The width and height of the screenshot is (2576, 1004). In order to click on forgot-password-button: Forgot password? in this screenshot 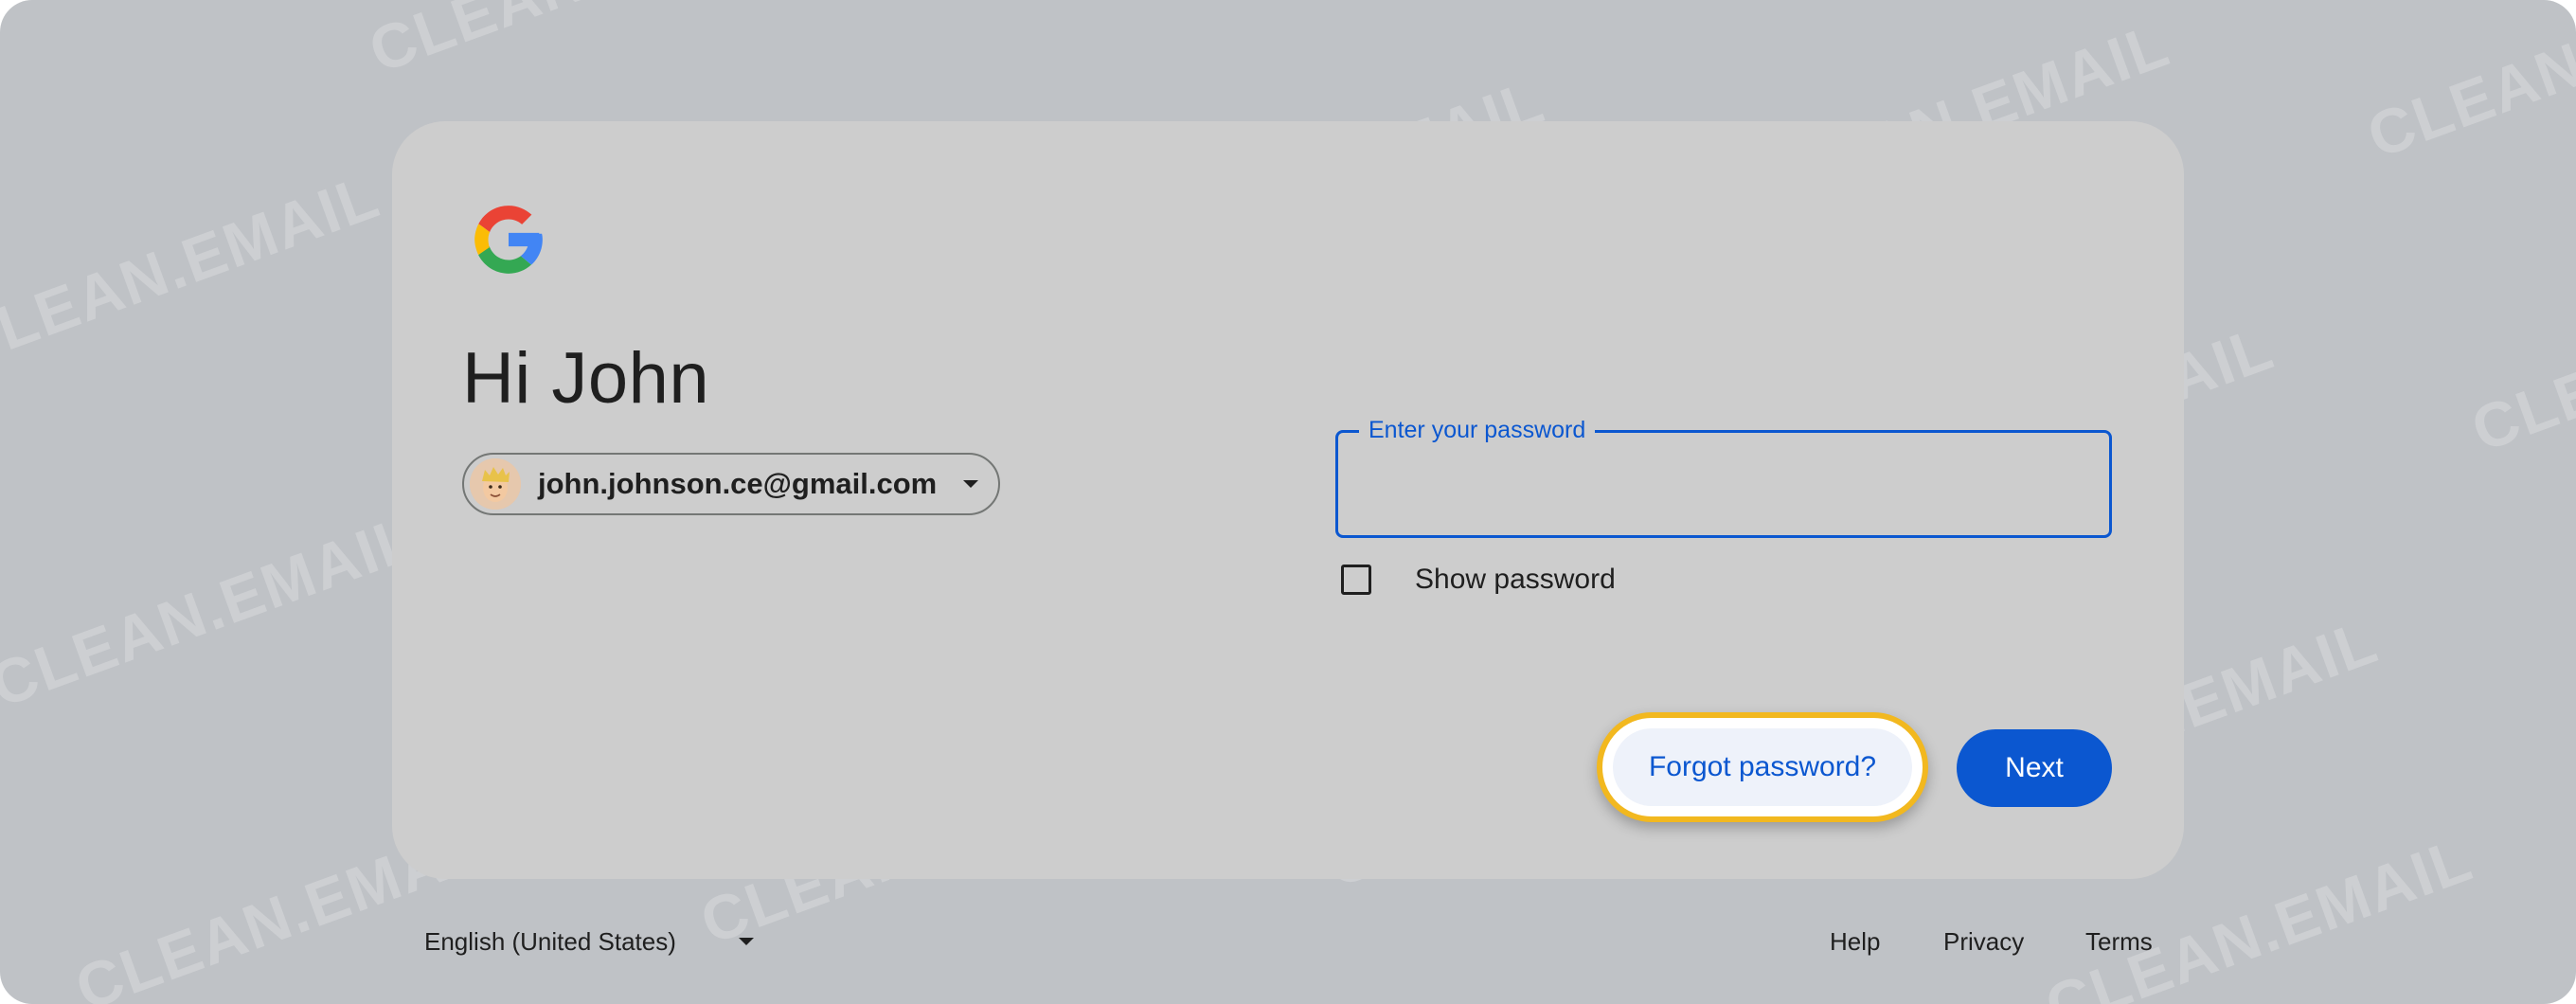, I will do `click(1762, 767)`.